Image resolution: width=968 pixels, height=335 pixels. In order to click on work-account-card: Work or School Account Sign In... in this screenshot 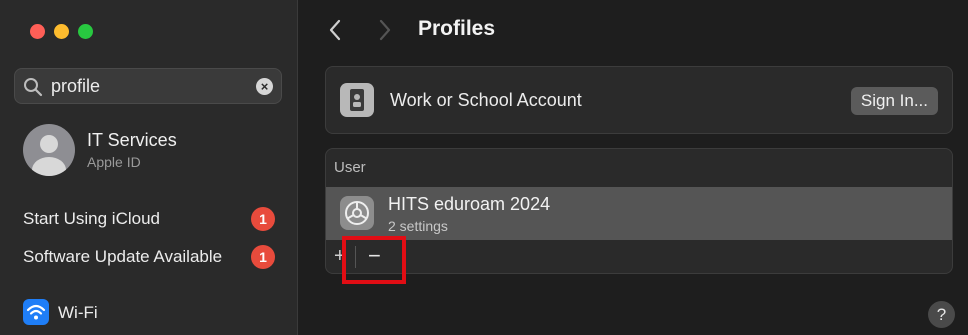, I will do `click(639, 100)`.